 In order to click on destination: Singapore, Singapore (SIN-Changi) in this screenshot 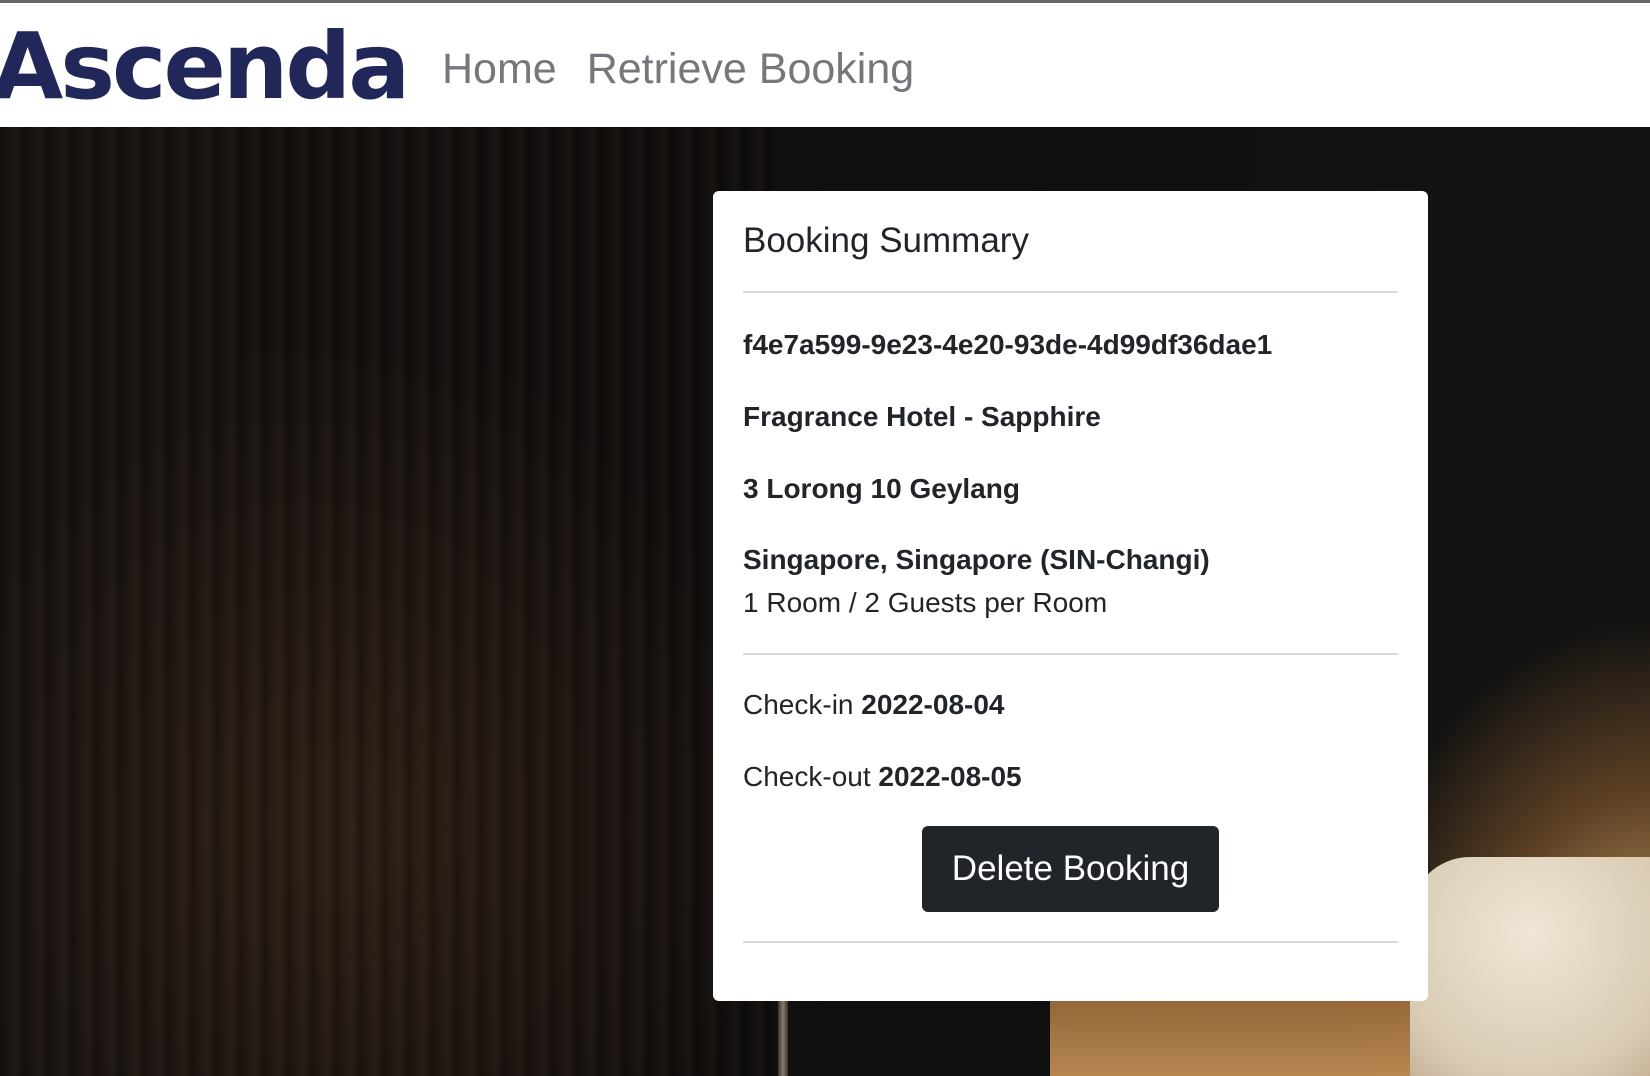, I will do `click(976, 559)`.